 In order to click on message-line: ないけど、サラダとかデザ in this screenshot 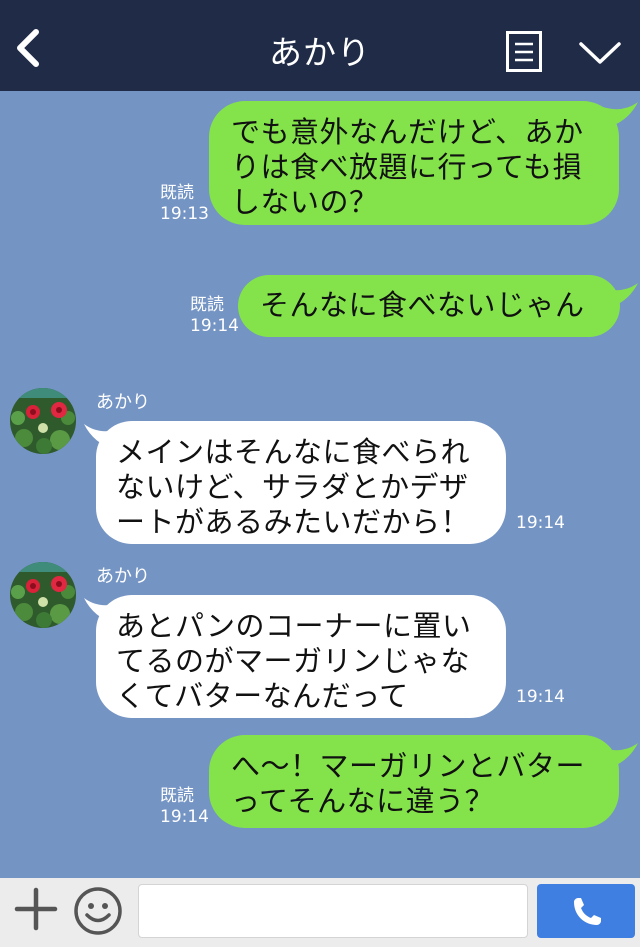, I will do `click(292, 487)`.